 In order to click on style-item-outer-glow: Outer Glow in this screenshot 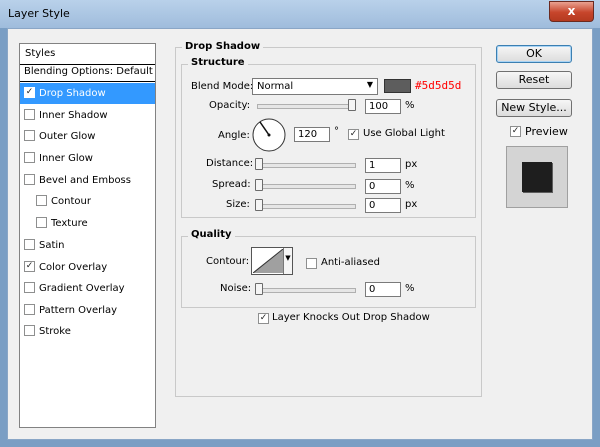, I will do `click(87, 136)`.